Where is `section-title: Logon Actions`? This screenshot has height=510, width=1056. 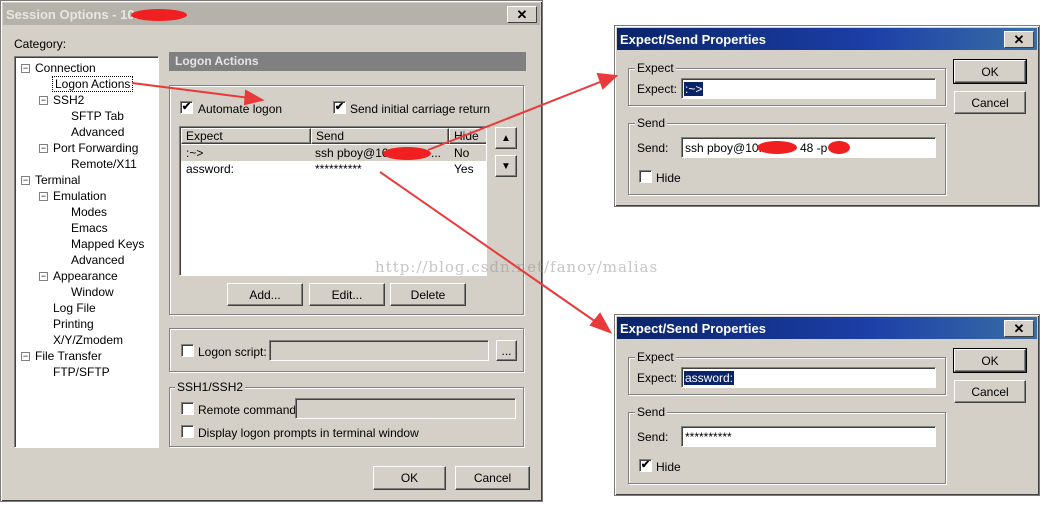
section-title: Logon Actions is located at coordinates (217, 61).